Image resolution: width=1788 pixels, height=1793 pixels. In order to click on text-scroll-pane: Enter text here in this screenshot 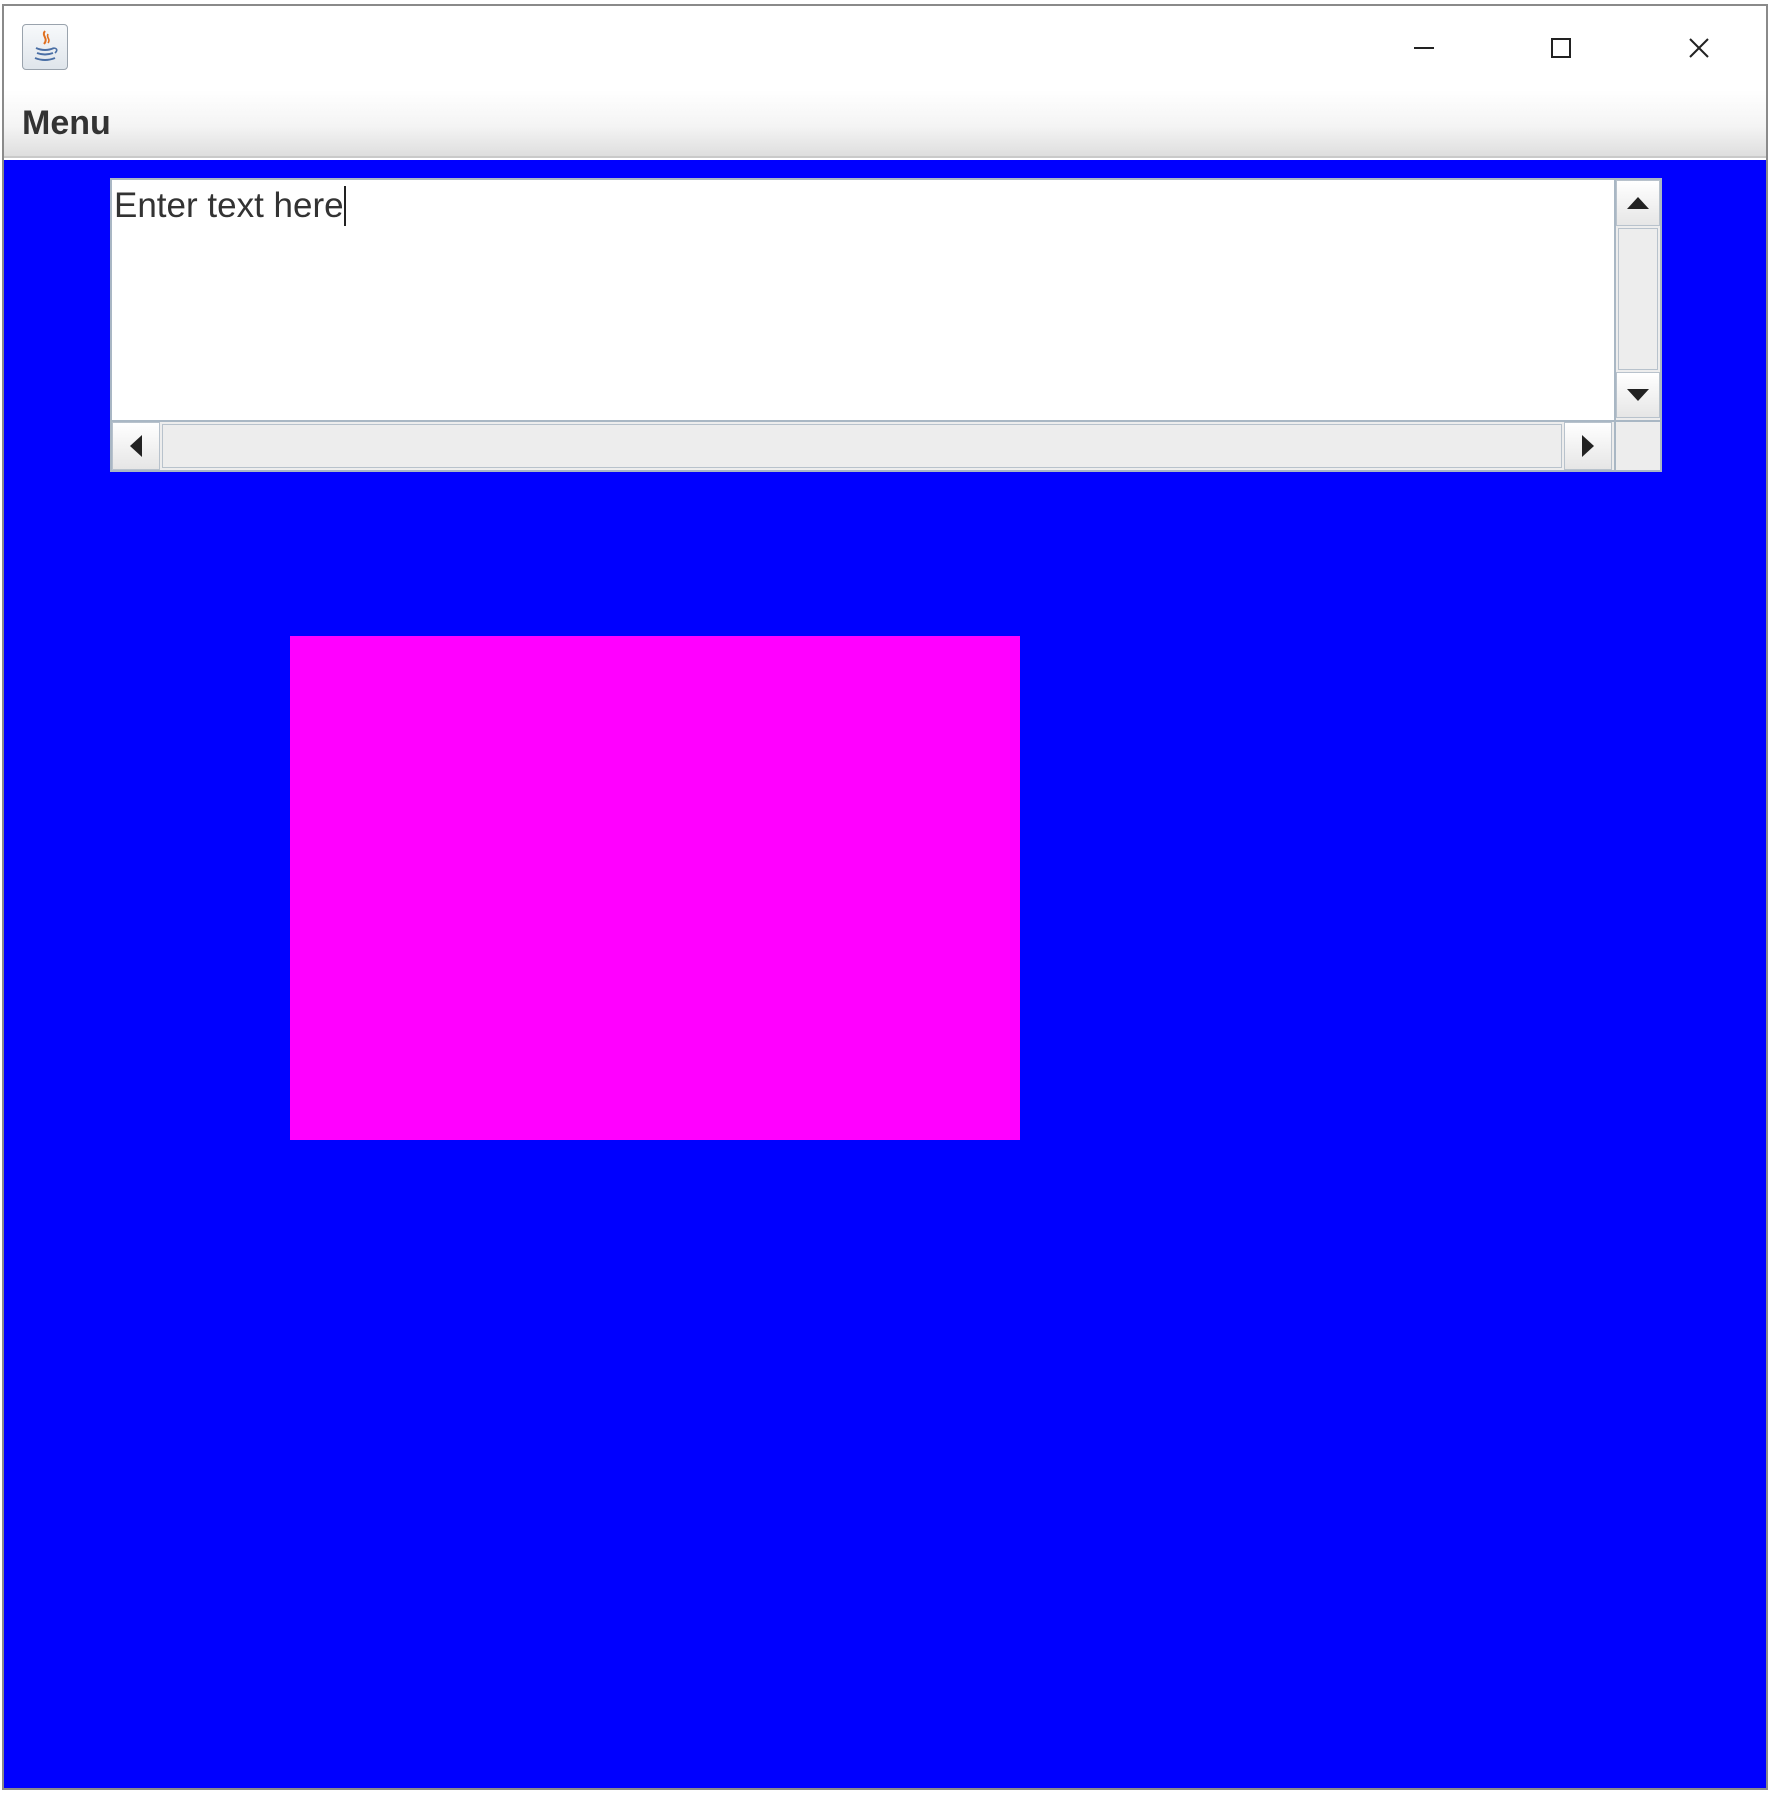, I will do `click(886, 325)`.